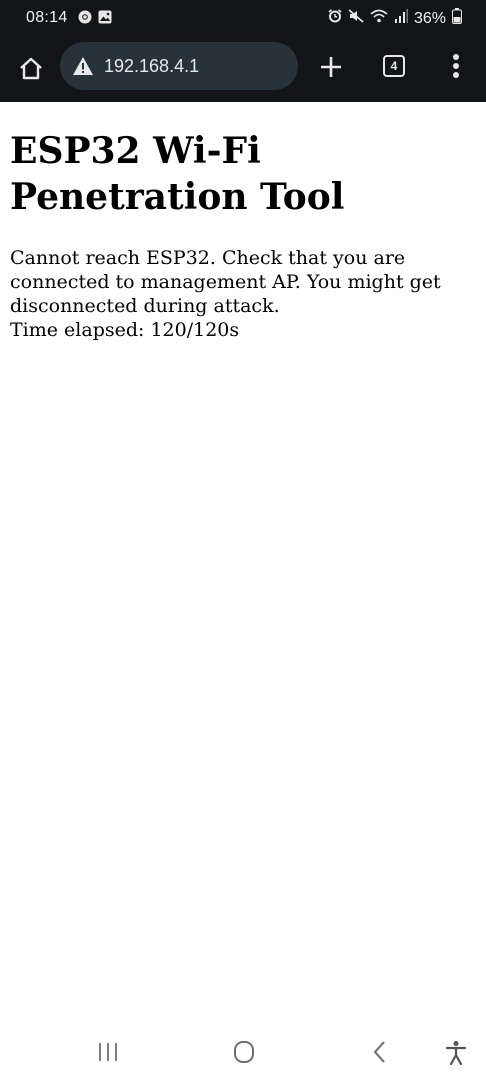 The width and height of the screenshot is (486, 1080). I want to click on browser-toolbar: 192.168.4.1 4, so click(243, 69).